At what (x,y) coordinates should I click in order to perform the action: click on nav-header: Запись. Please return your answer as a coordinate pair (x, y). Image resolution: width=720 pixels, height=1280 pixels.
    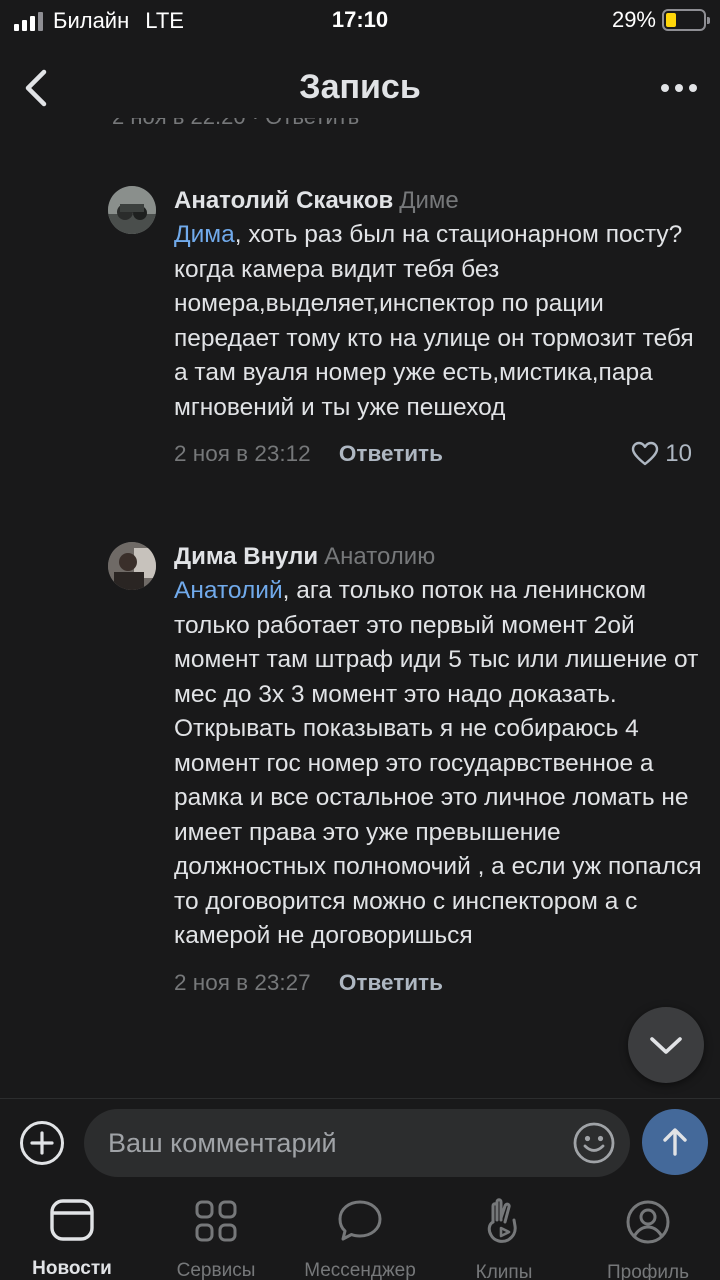
    Looking at the image, I should click on (360, 88).